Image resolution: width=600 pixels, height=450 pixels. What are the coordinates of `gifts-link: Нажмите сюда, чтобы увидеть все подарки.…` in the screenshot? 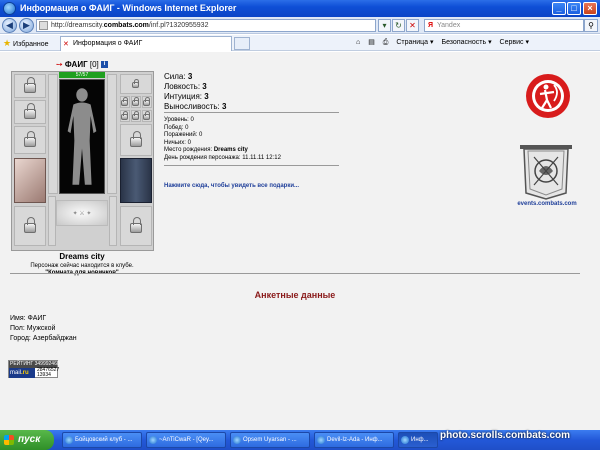 It's located at (231, 186).